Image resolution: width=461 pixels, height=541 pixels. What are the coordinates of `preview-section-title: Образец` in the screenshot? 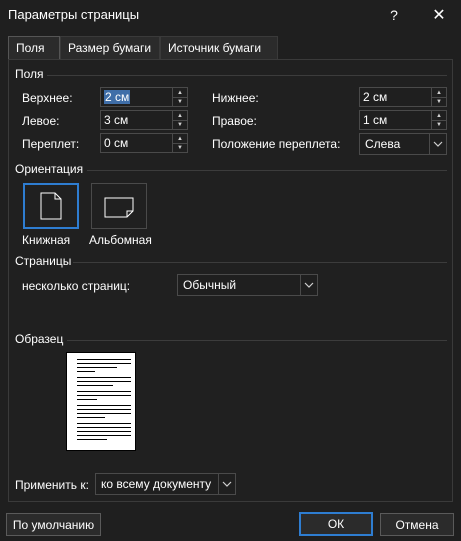 It's located at (39, 339).